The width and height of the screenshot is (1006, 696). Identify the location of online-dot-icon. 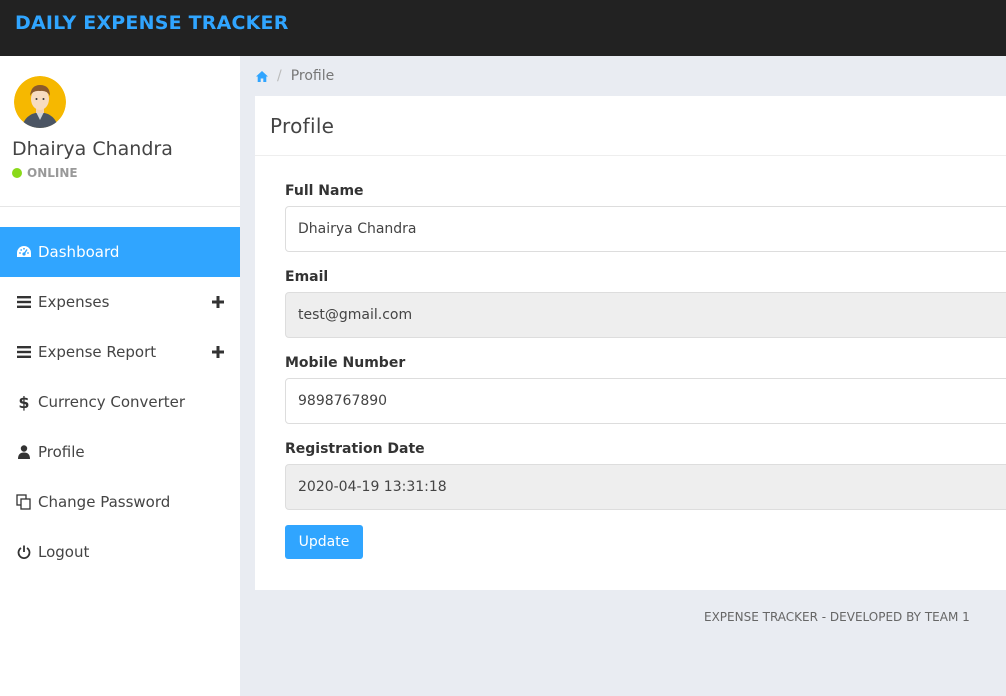
(17, 173).